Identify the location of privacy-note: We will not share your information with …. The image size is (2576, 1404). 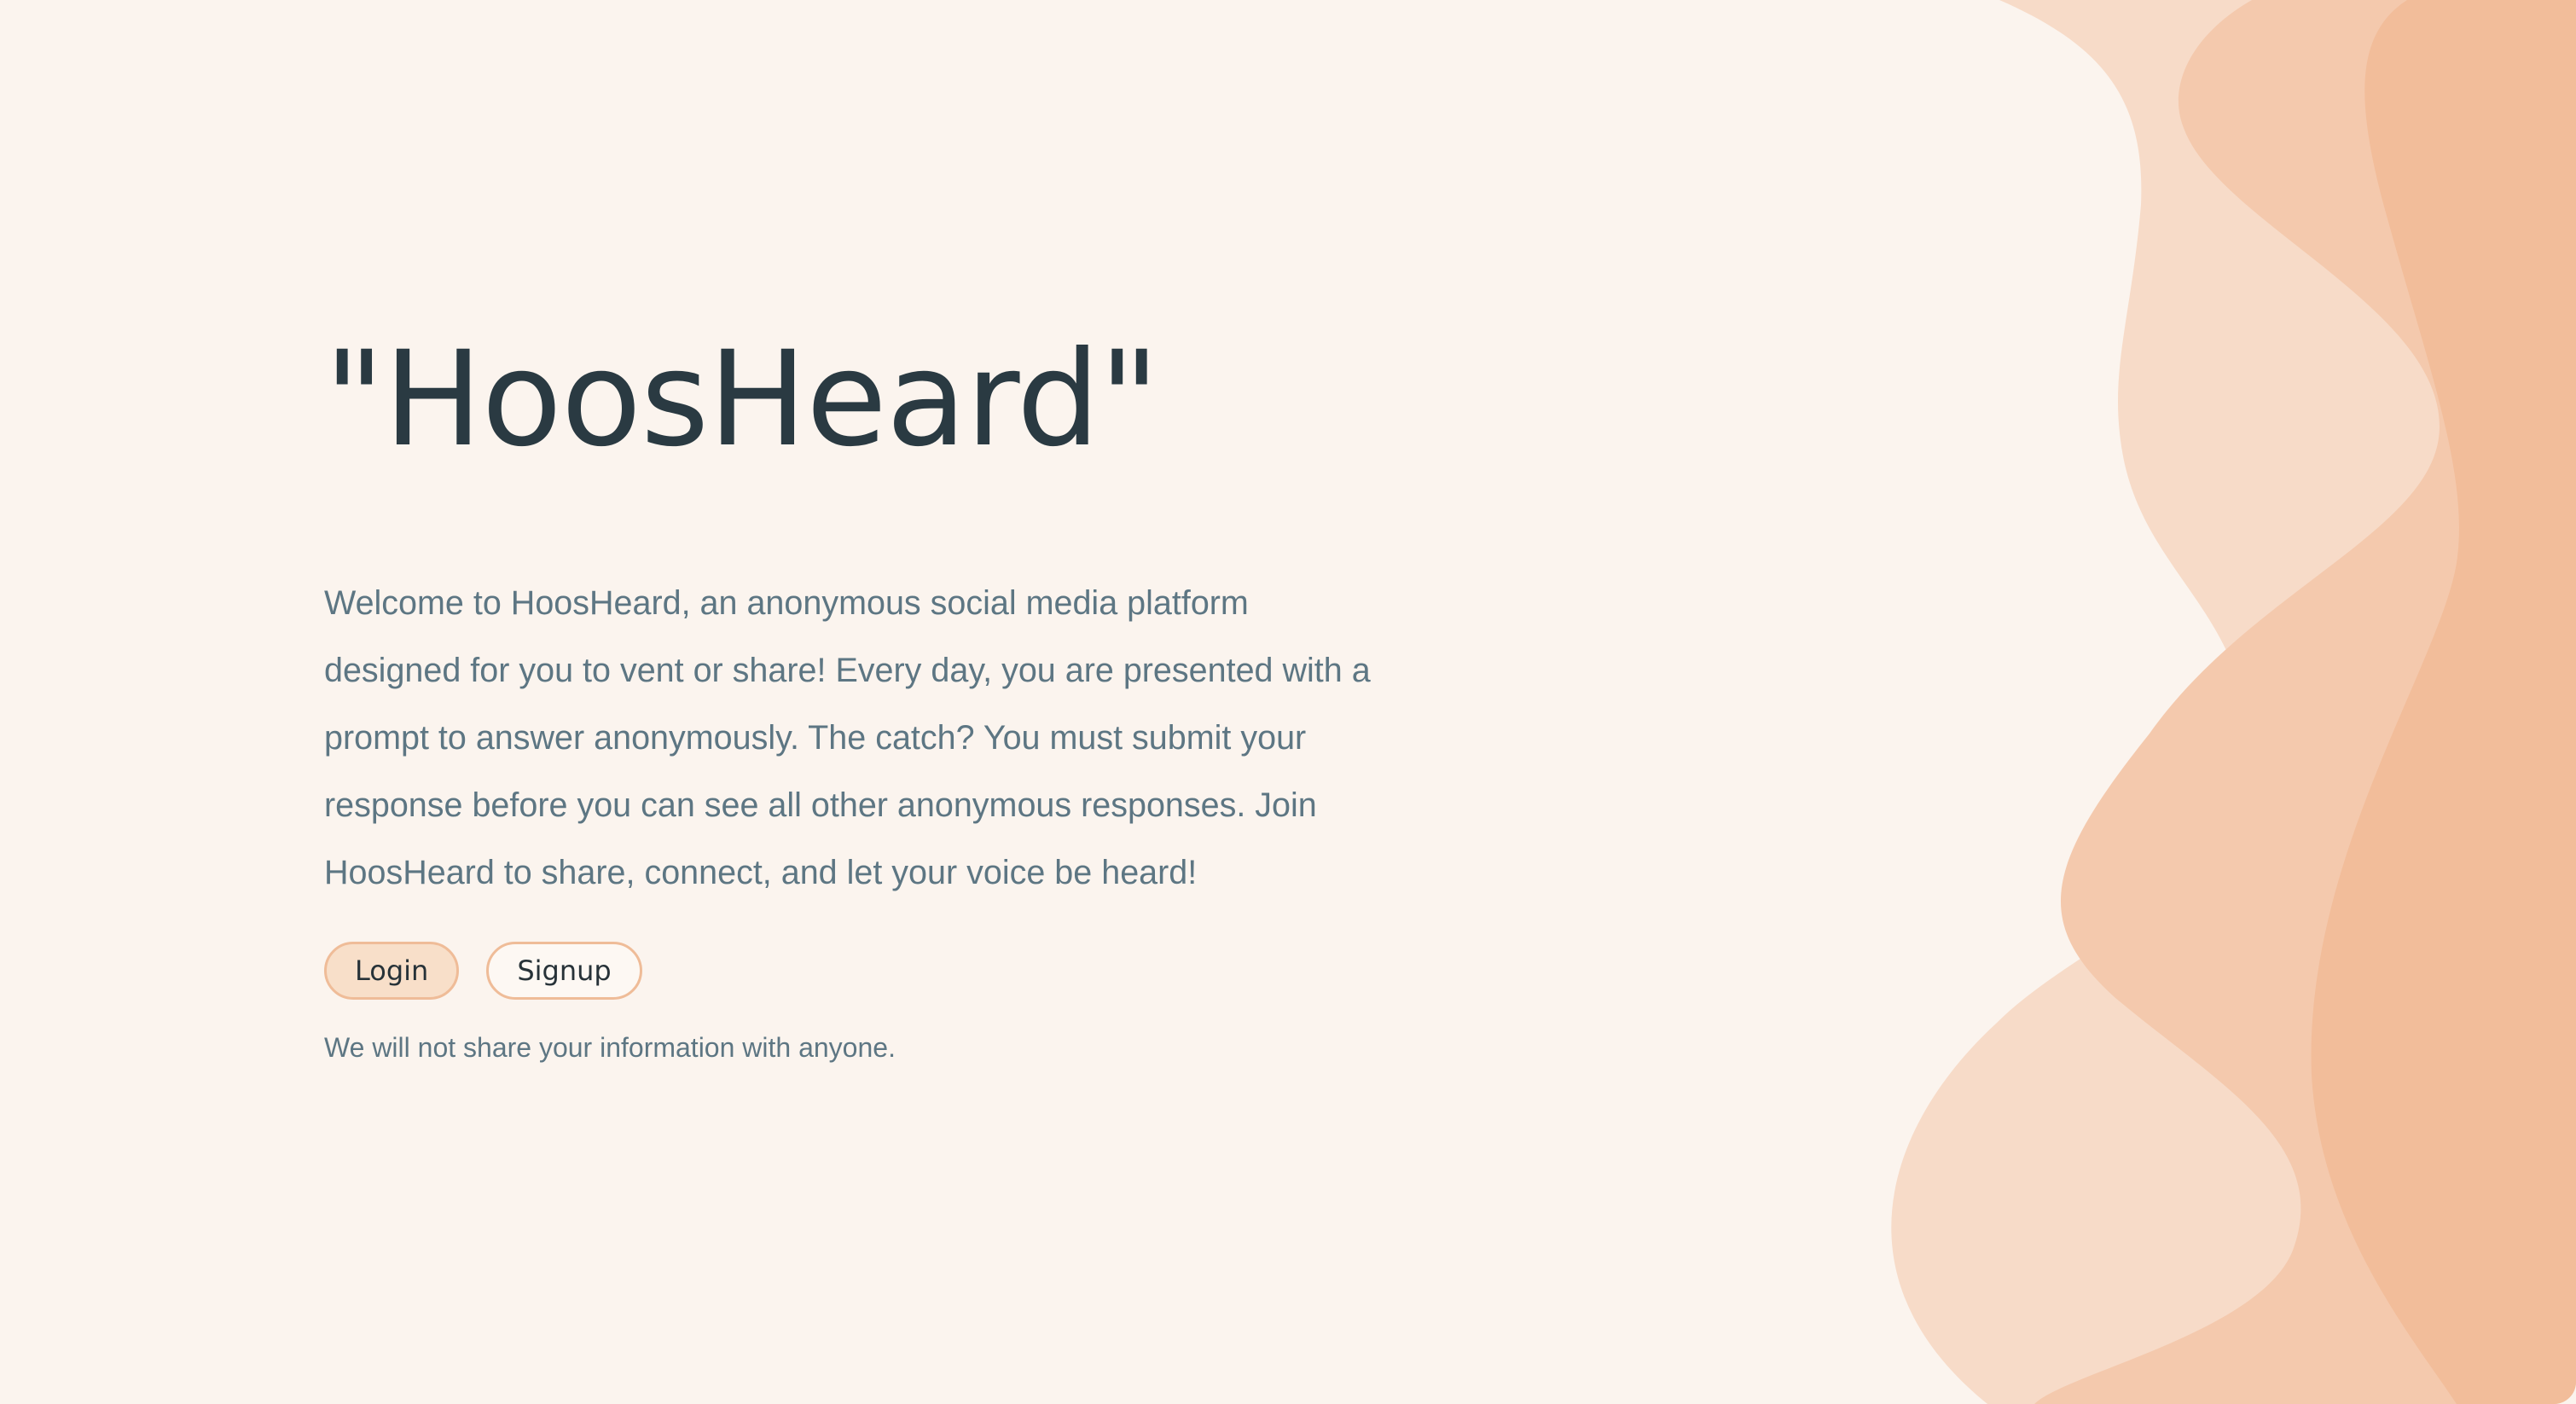
(610, 1047).